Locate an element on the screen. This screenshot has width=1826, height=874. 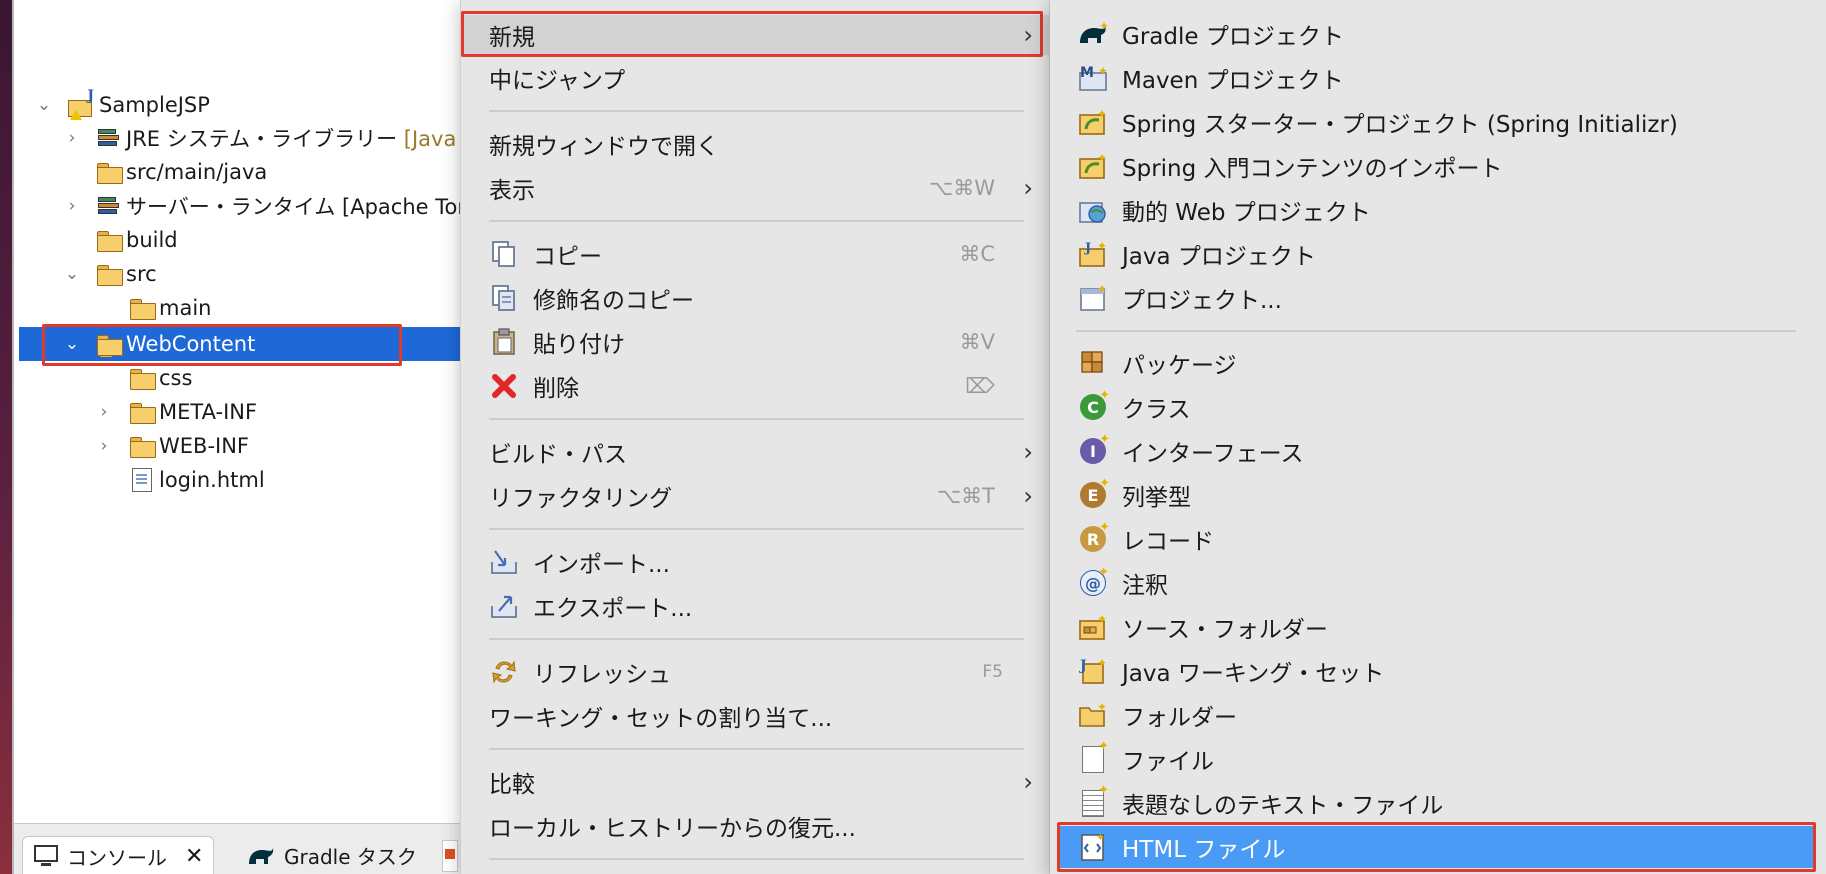
tree-item-jre-library: › JRE システム・ライブラリー [Java is located at coordinates (241, 138).